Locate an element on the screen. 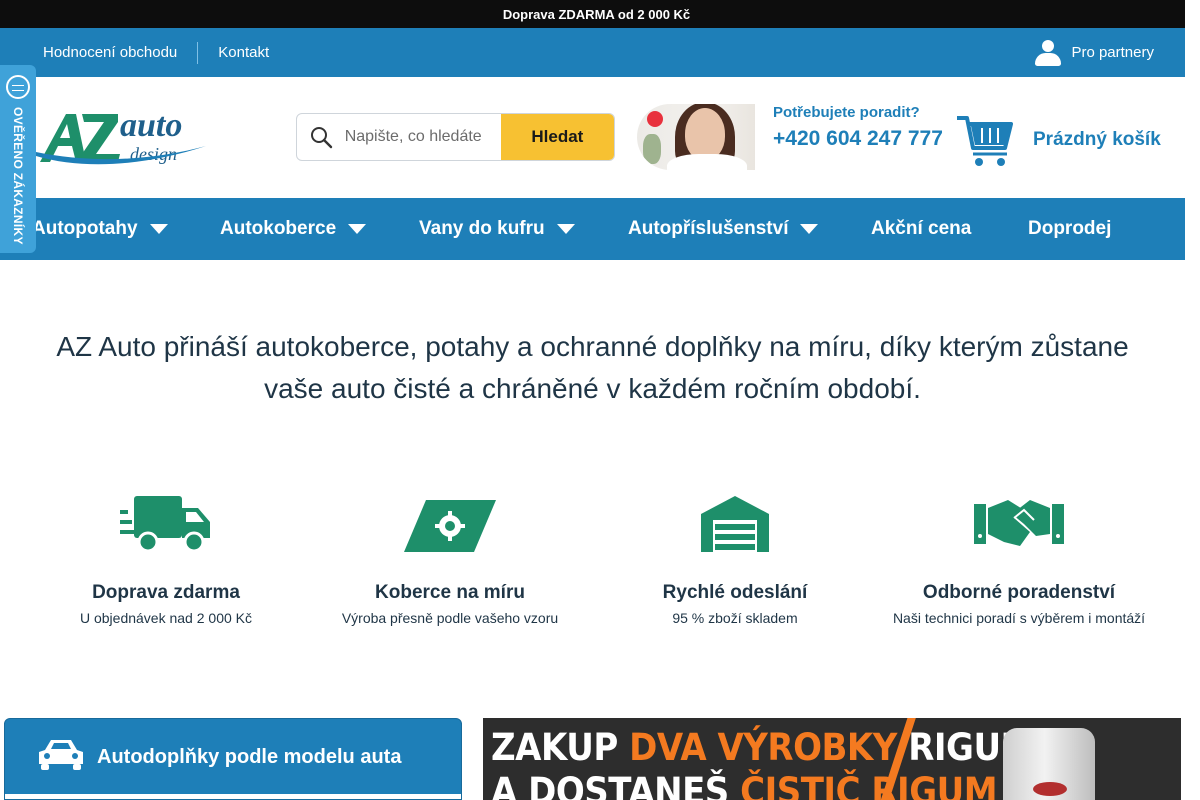 This screenshot has width=1200, height=800. warehouse-icon is located at coordinates (735, 521).